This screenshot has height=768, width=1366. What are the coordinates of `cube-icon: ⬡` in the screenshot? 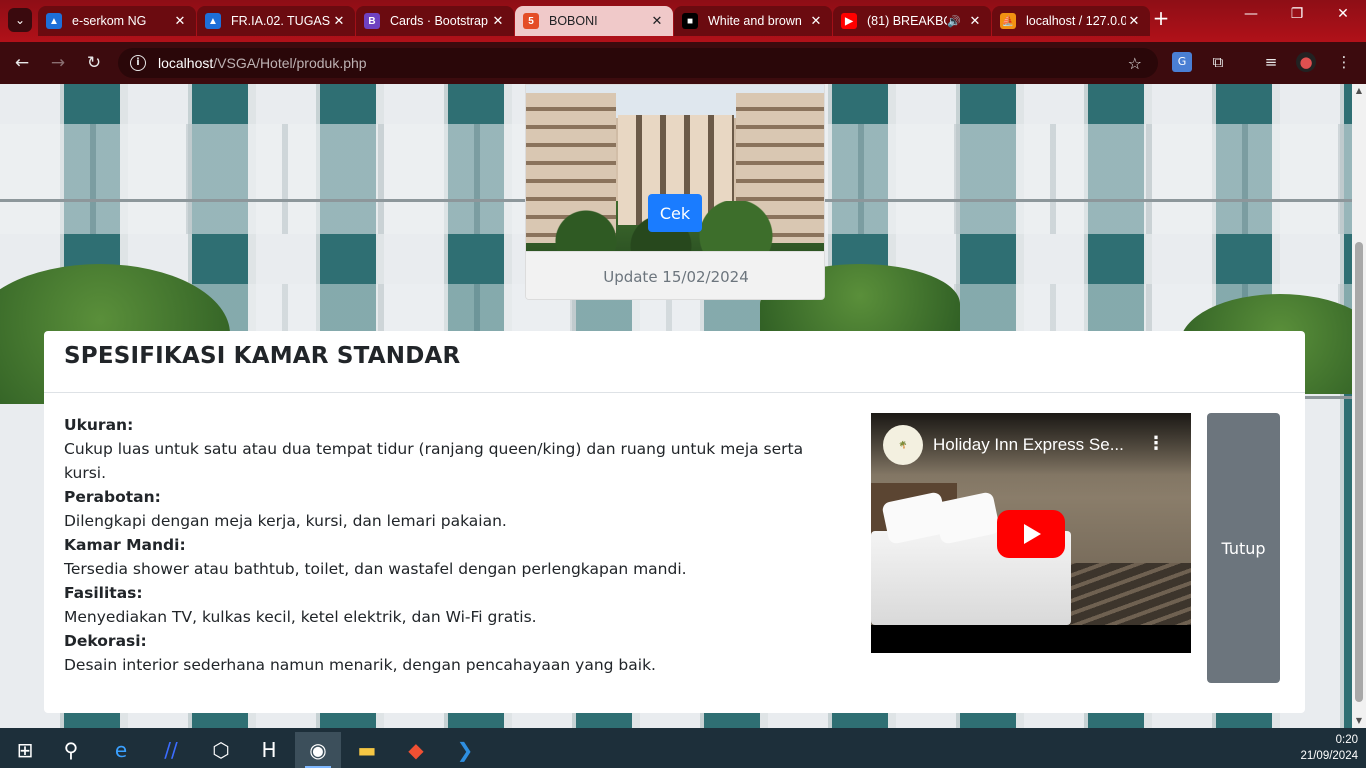 It's located at (221, 750).